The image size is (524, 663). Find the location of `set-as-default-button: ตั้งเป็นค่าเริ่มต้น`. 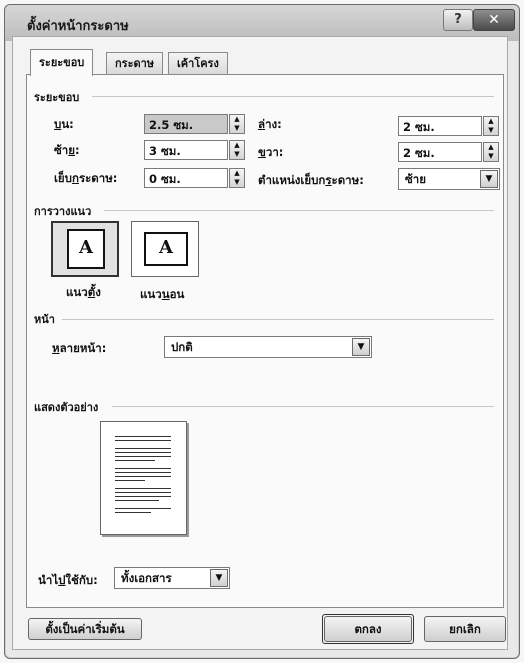

set-as-default-button: ตั้งเป็นค่าเริ่มต้น is located at coordinates (85, 629).